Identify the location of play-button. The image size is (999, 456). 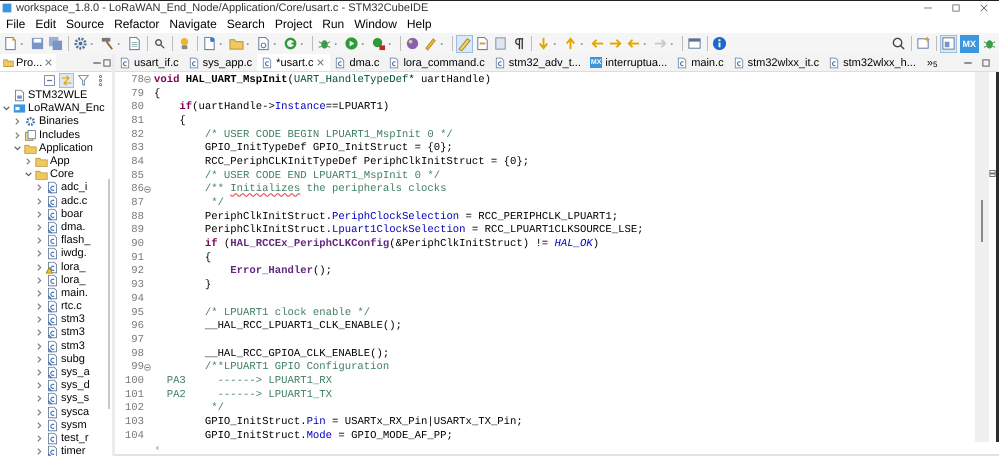
(351, 43).